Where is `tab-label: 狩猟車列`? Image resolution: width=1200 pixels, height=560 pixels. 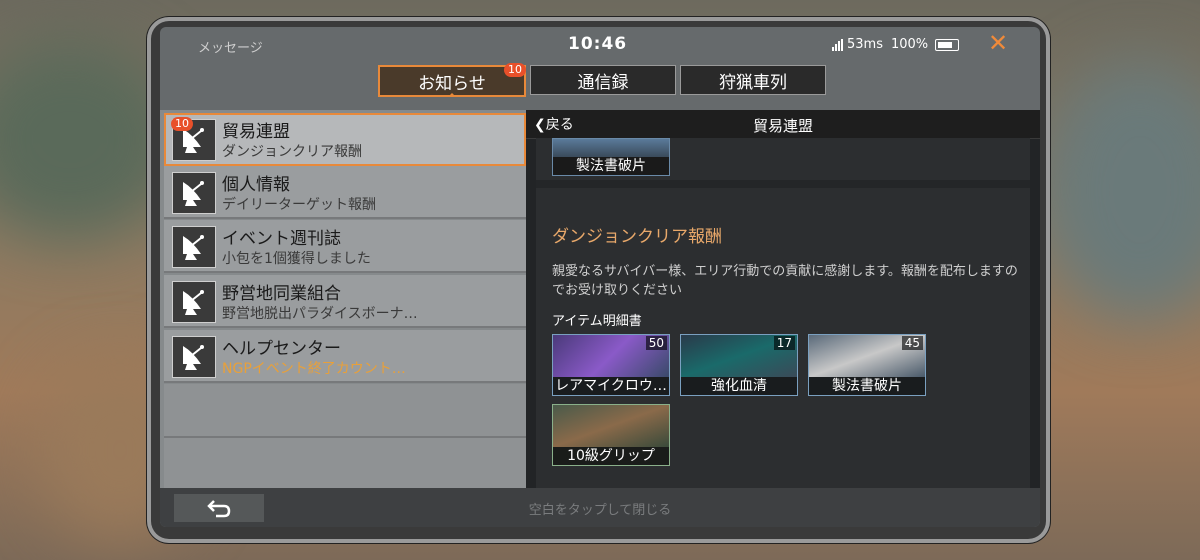
tab-label: 狩猟車列 is located at coordinates (753, 82).